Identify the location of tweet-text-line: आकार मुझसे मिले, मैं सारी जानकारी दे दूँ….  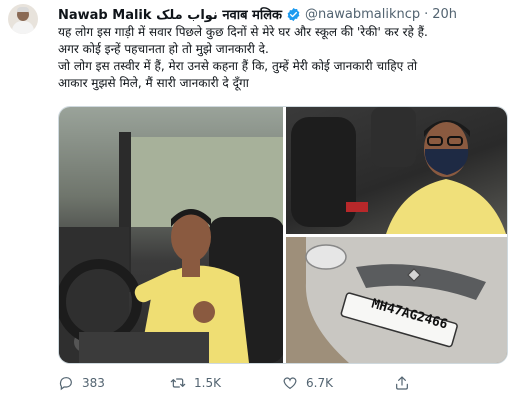
(153, 83).